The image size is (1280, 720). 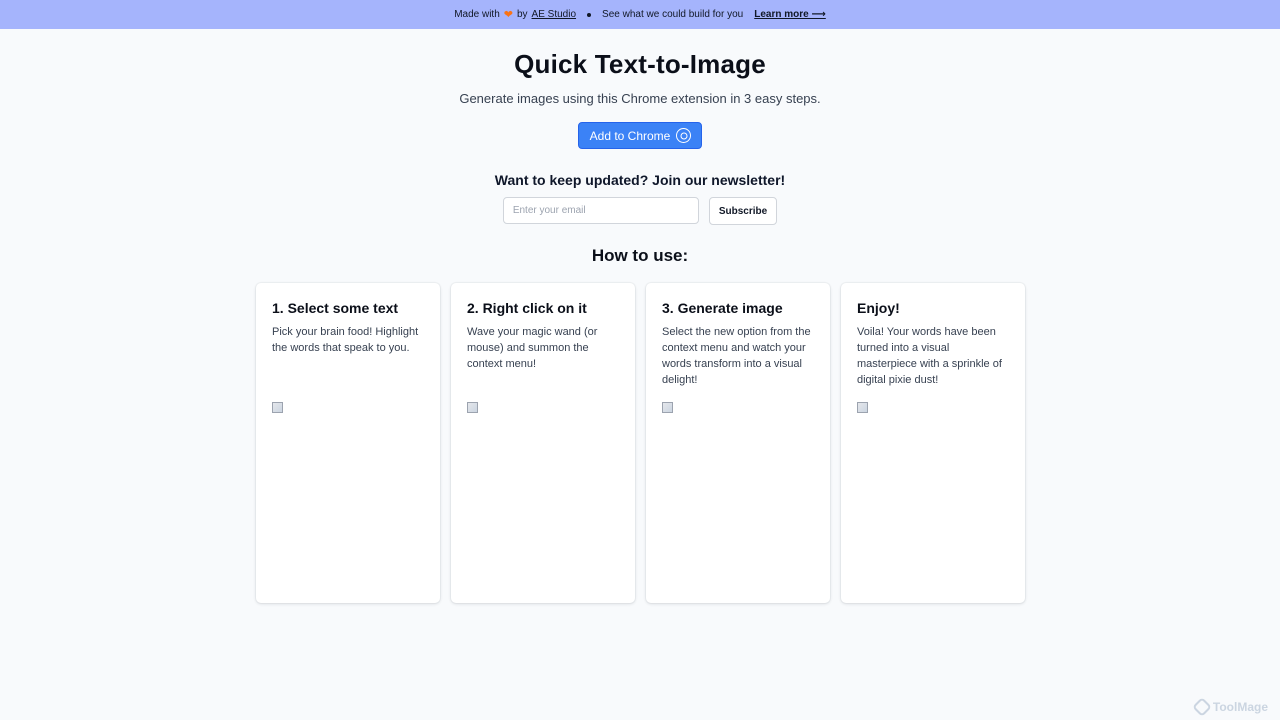 I want to click on newsletter-form: Subscribe, so click(x=640, y=211).